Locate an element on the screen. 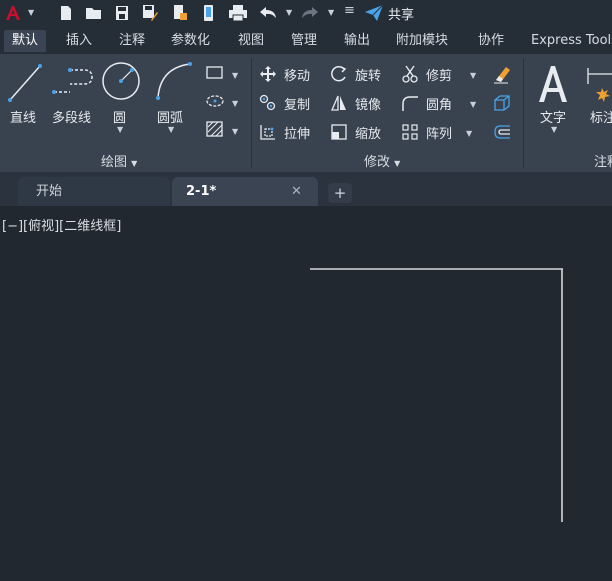 Image resolution: width=612 pixels, height=581 pixels. rotate-label: 旋转 is located at coordinates (368, 76).